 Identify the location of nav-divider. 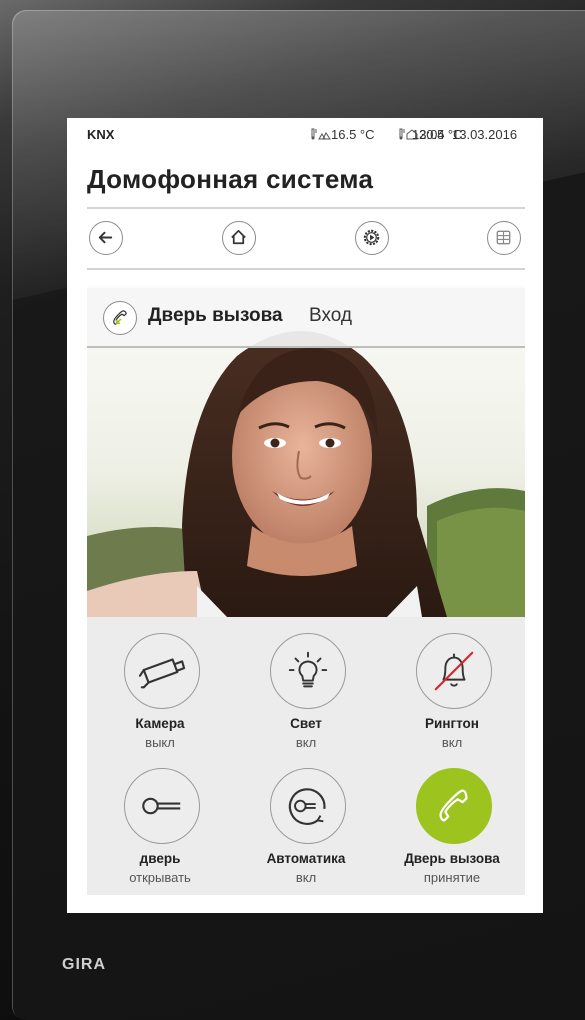
(306, 269).